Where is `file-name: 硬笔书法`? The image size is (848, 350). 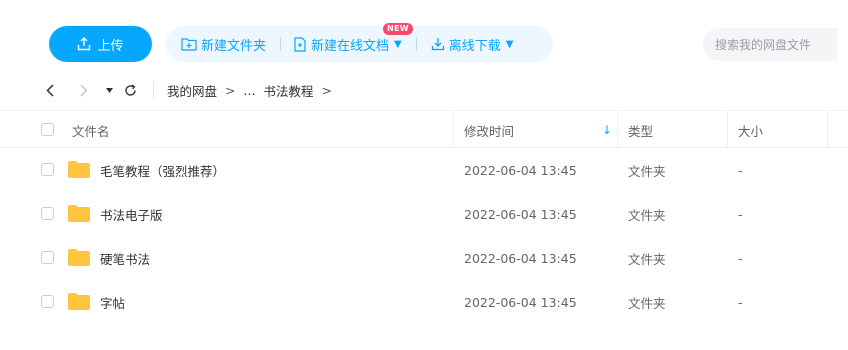
file-name: 硬笔书法 is located at coordinates (125, 258).